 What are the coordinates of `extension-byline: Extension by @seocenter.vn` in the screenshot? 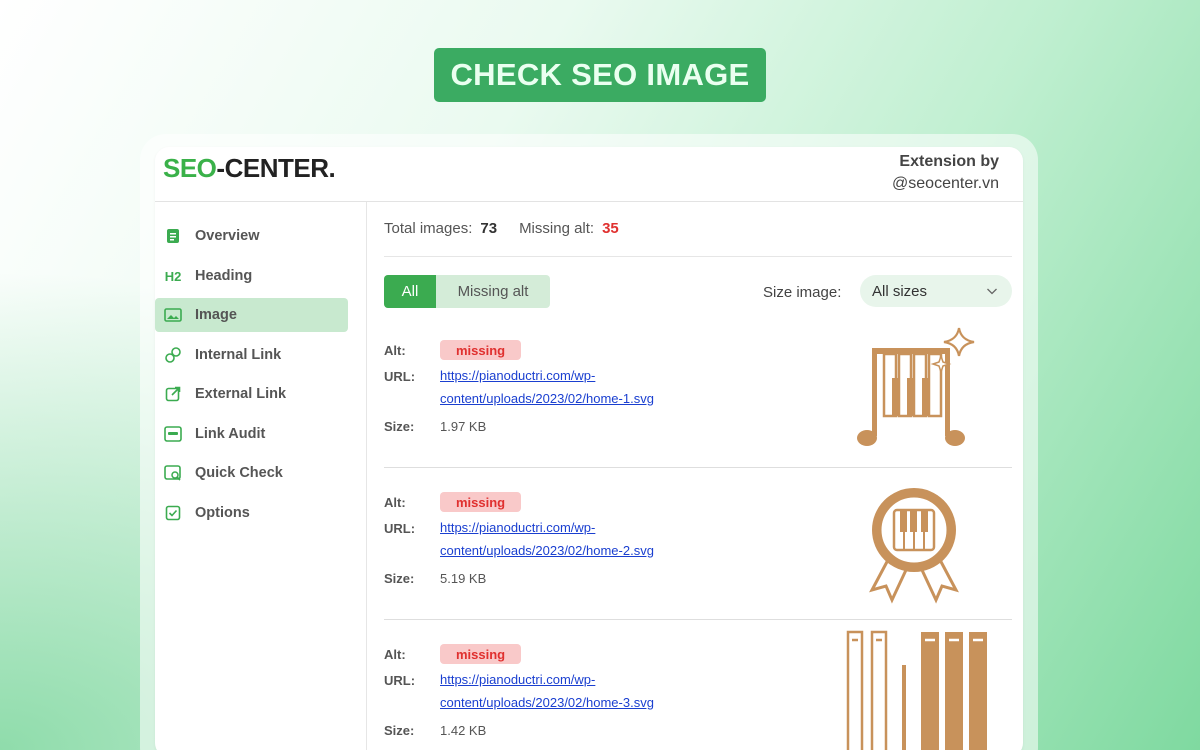 It's located at (945, 173).